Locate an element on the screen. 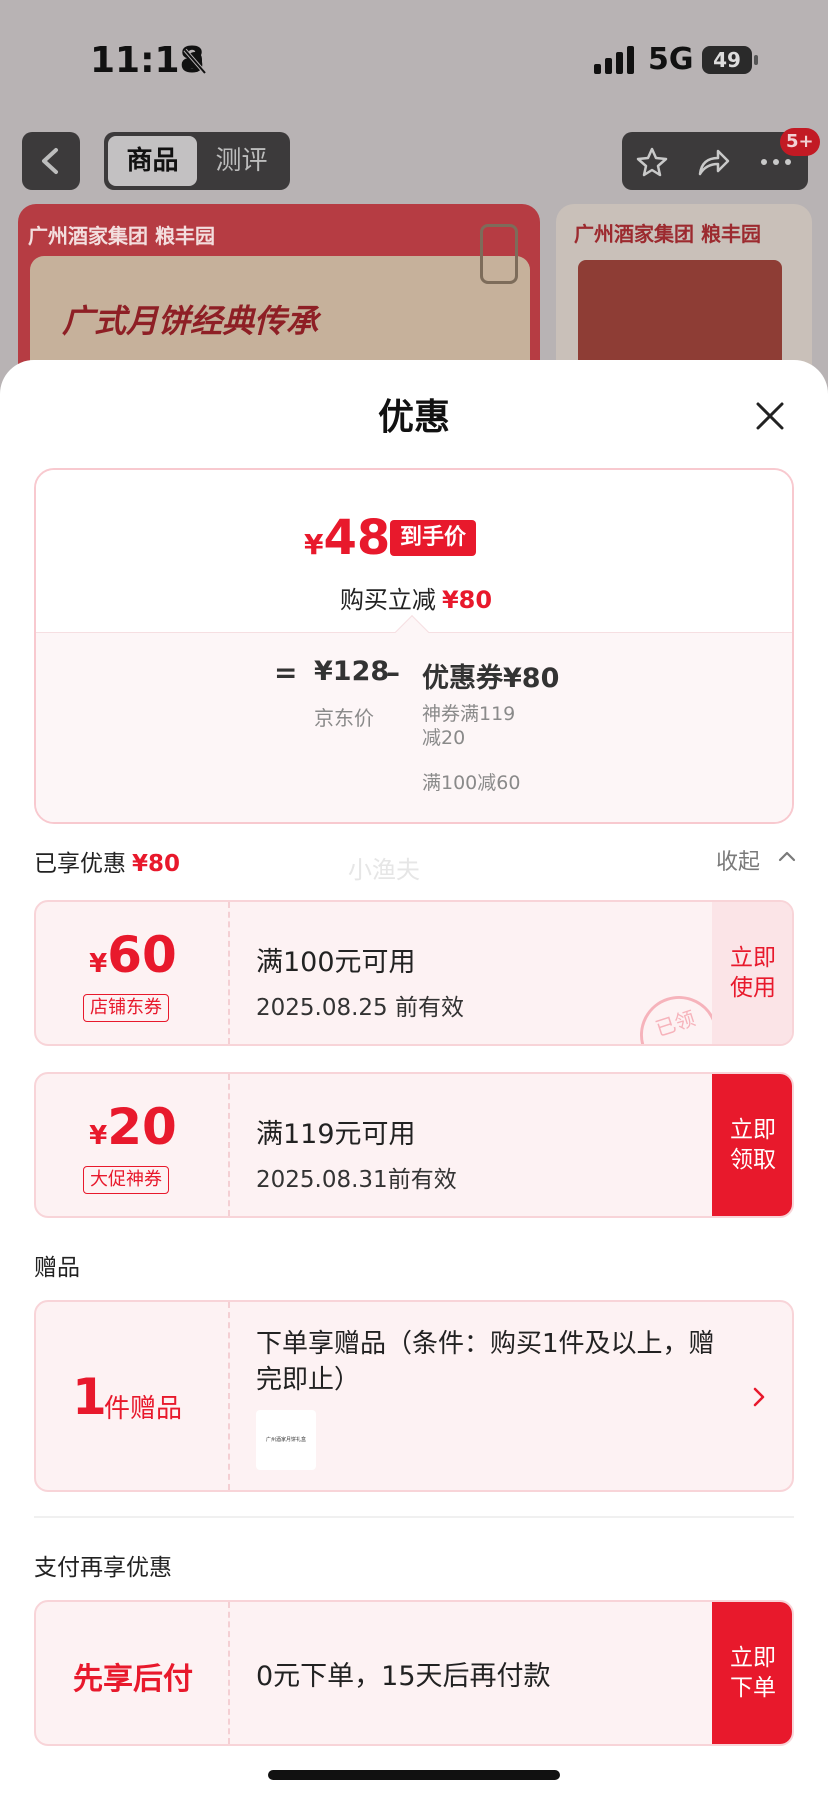 This screenshot has width=828, height=1796. battery-indicator: 49 is located at coordinates (727, 60).